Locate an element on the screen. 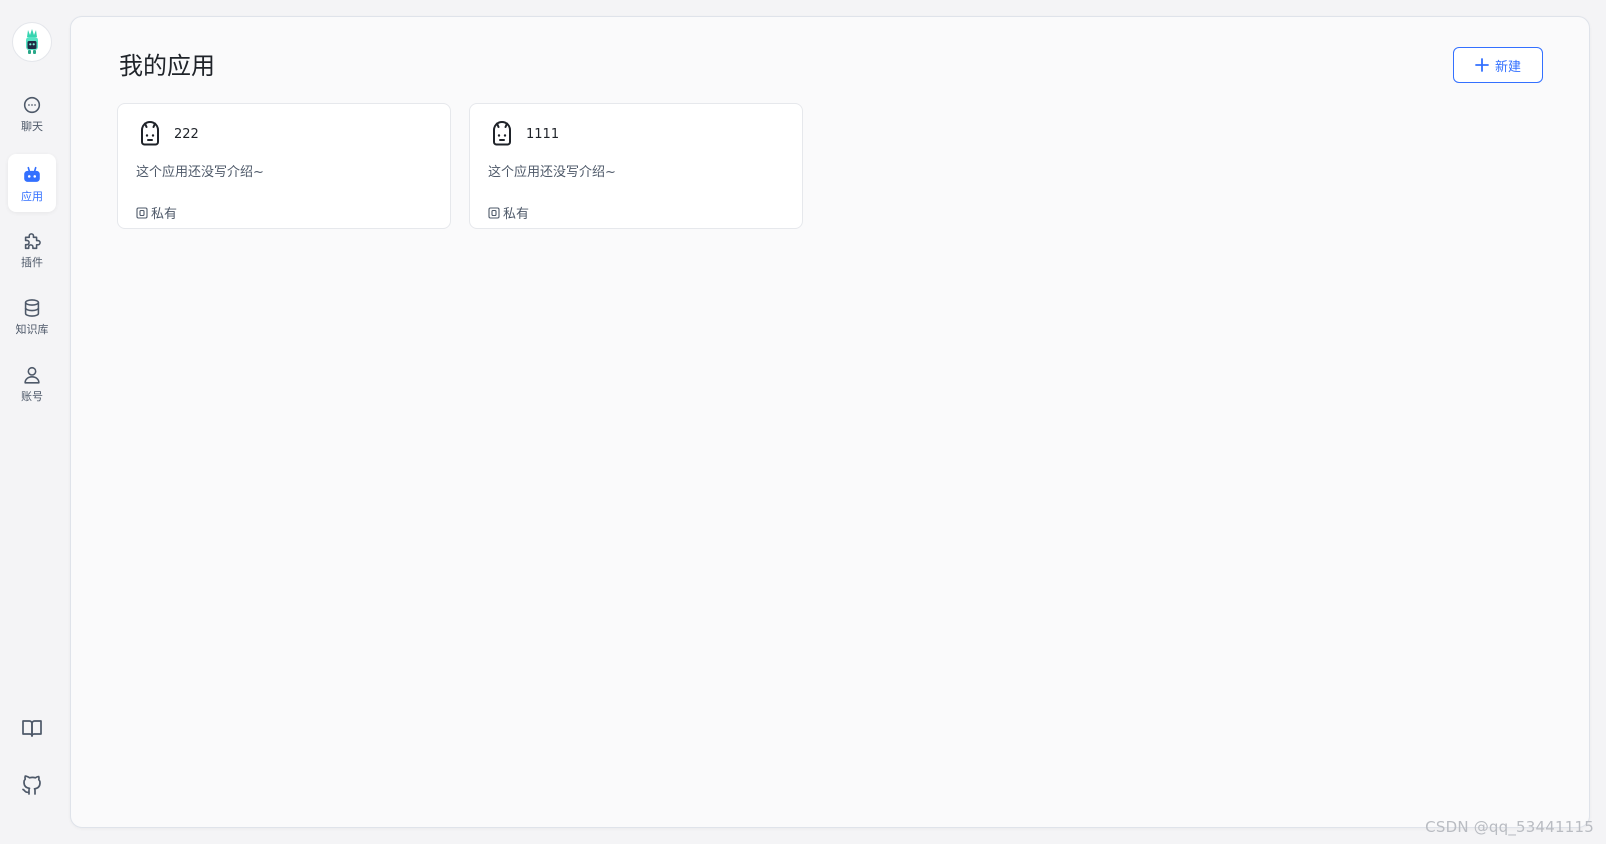 This screenshot has height=844, width=1606. new-app-button: 新建 is located at coordinates (1498, 65).